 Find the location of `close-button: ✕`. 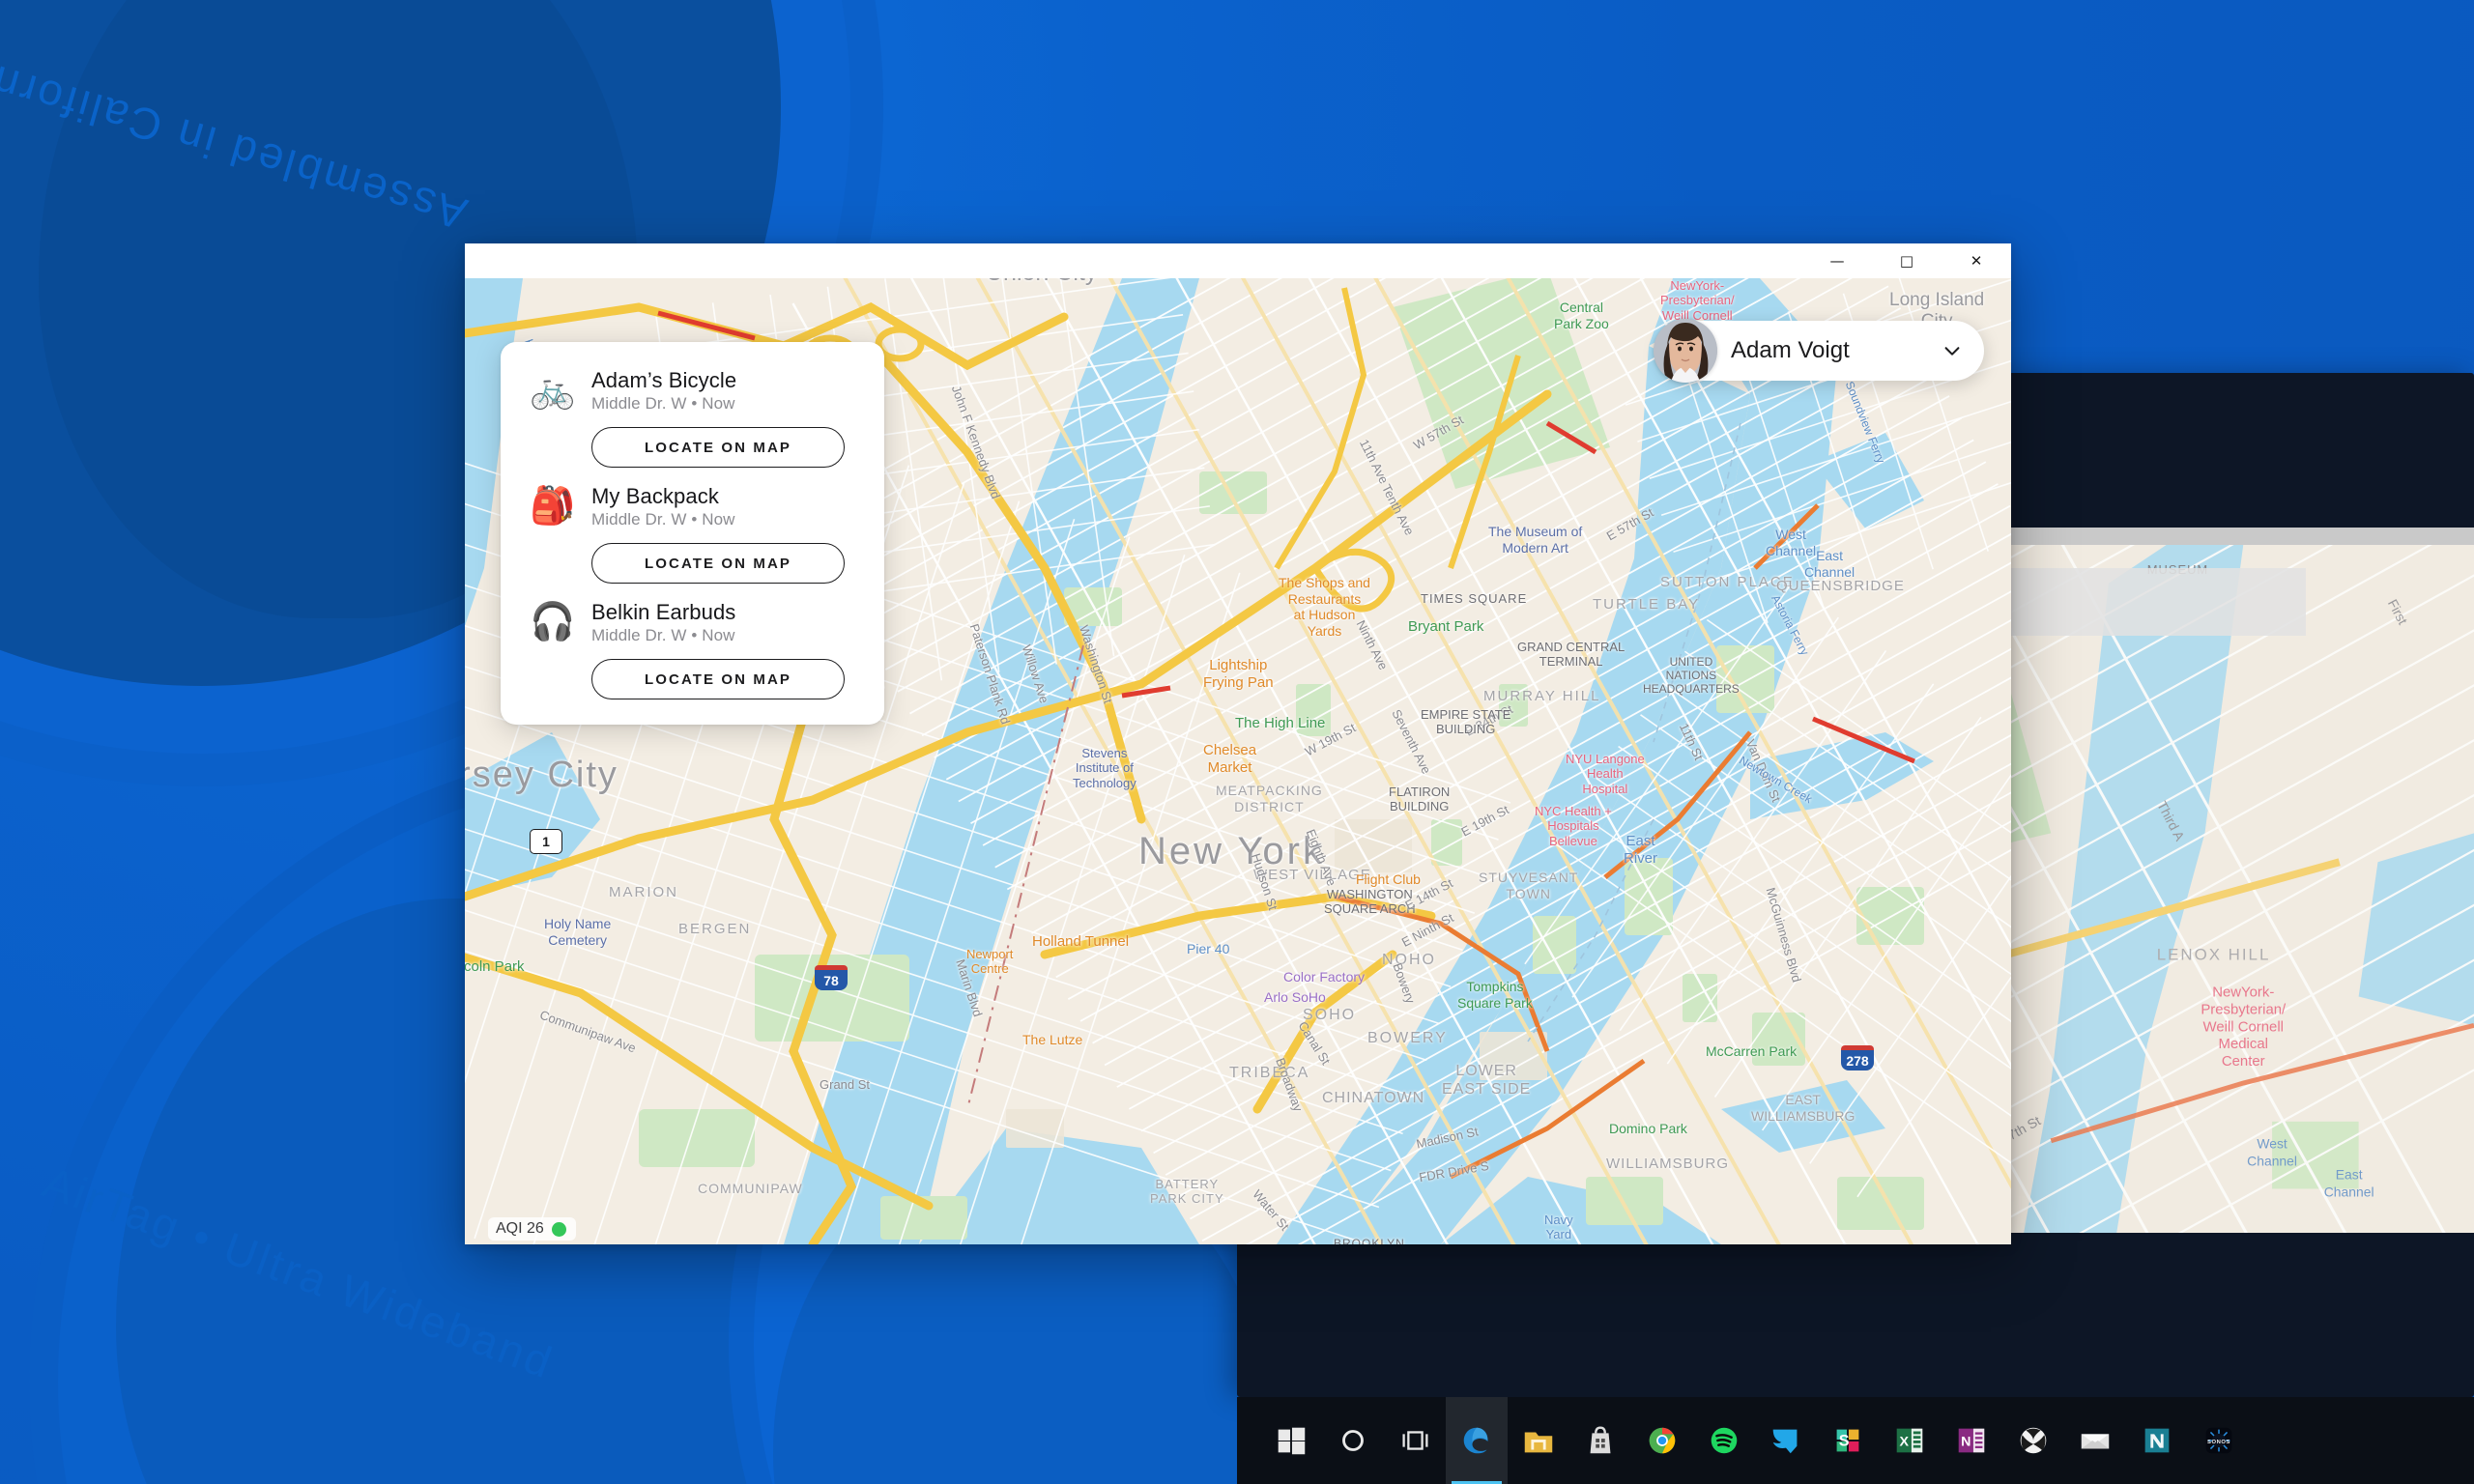

close-button: ✕ is located at coordinates (1977, 260).